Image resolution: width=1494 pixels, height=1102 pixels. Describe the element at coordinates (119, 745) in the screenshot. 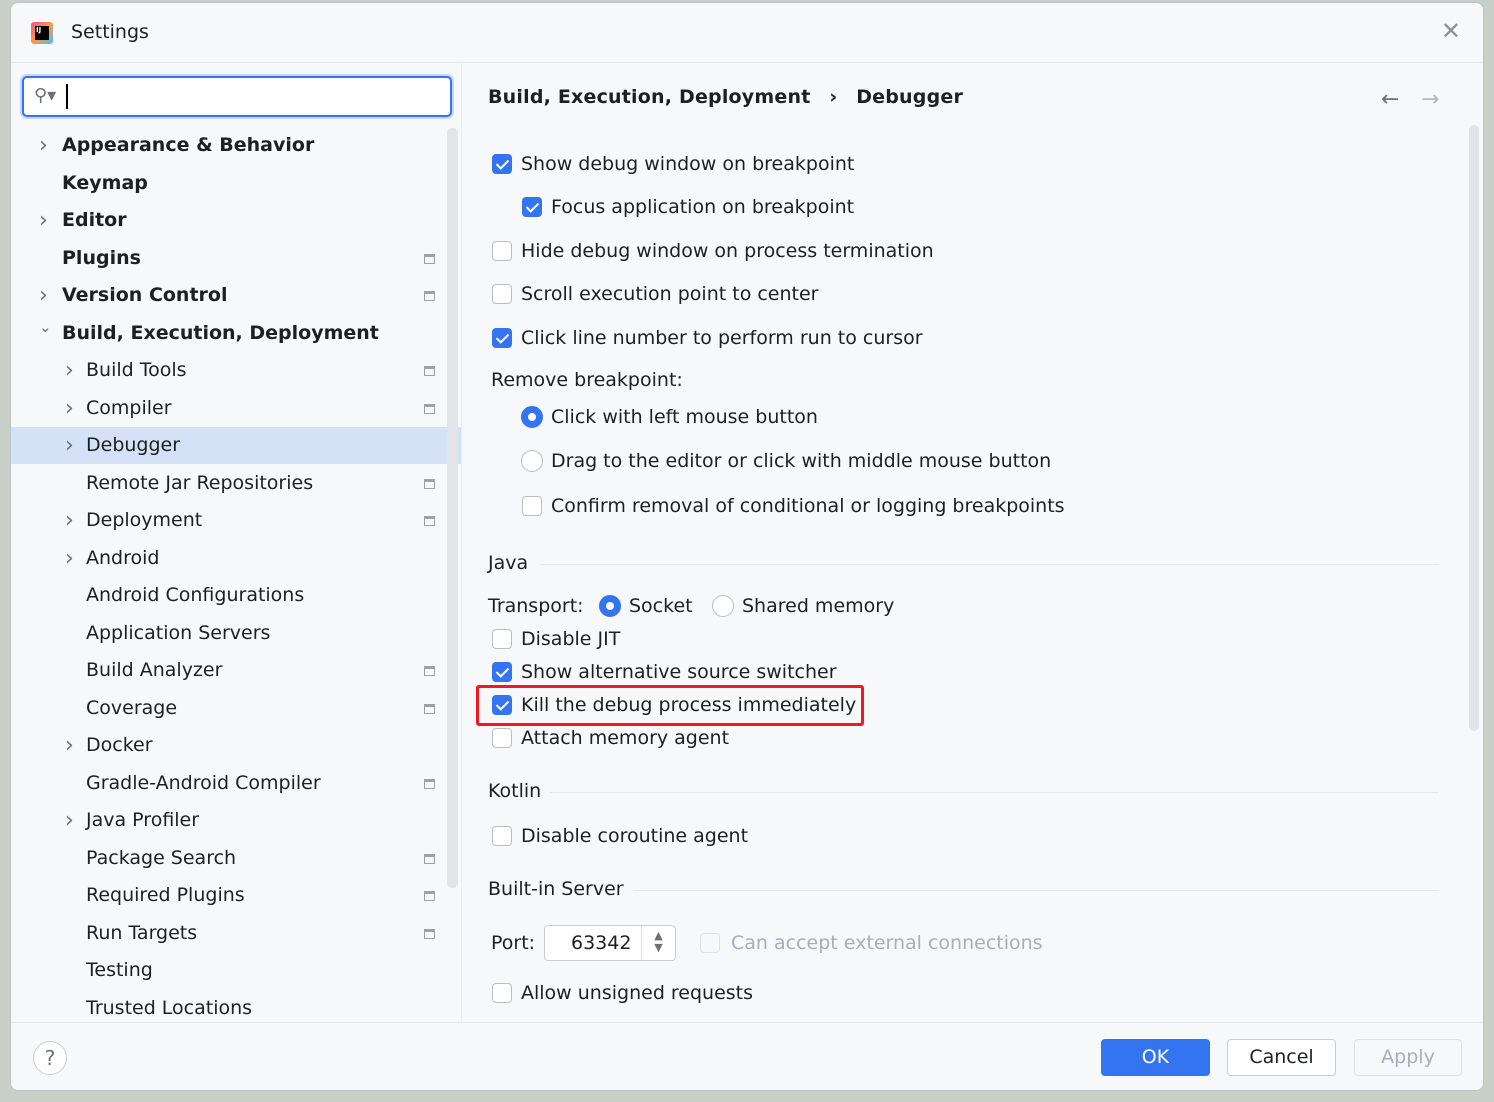

I see `sidebar-item-label: Docker` at that location.